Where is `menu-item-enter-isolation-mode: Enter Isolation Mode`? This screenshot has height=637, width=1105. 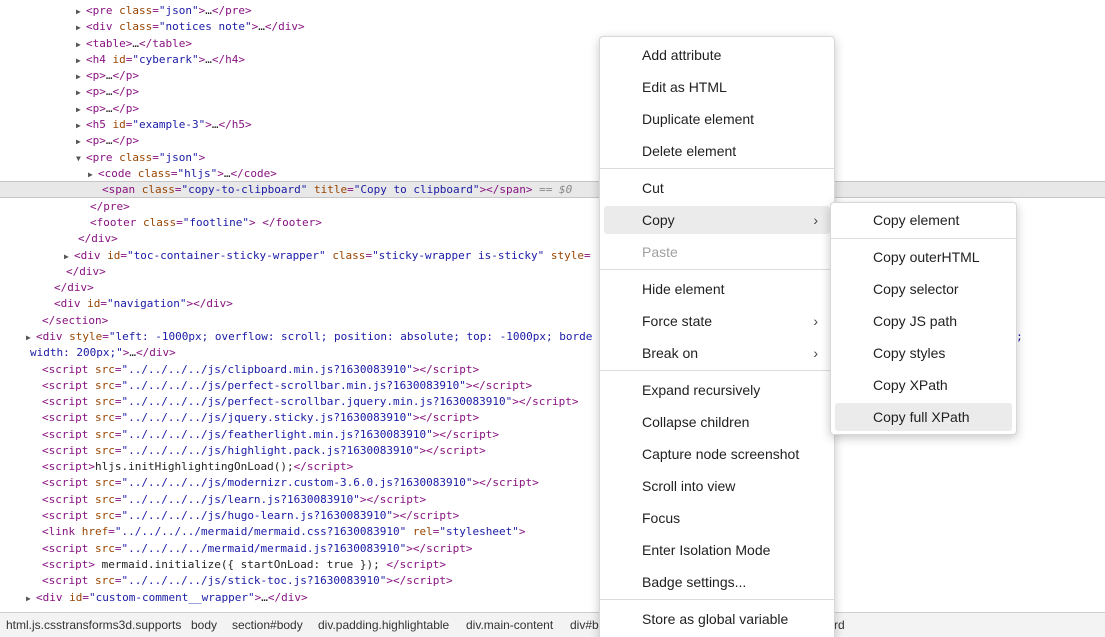
menu-item-enter-isolation-mode: Enter Isolation Mode is located at coordinates (717, 550).